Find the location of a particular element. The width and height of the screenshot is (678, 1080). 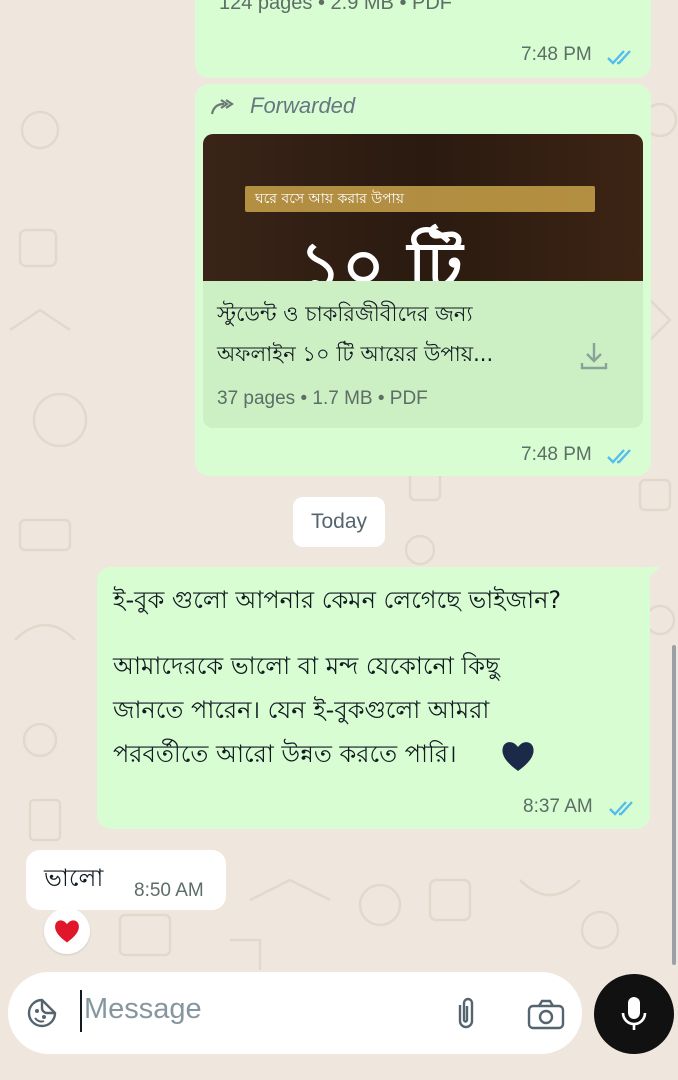

document-thumbnail: ঘরে বসে আয় করার উপায় ১০ টি is located at coordinates (423, 207).